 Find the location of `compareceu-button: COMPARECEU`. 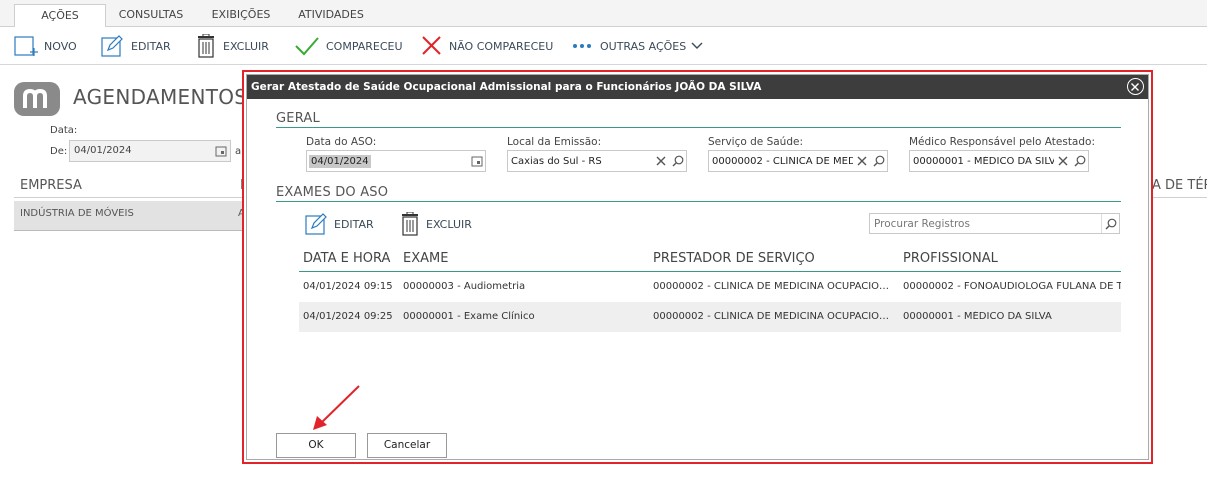

compareceu-button: COMPARECEU is located at coordinates (348, 46).